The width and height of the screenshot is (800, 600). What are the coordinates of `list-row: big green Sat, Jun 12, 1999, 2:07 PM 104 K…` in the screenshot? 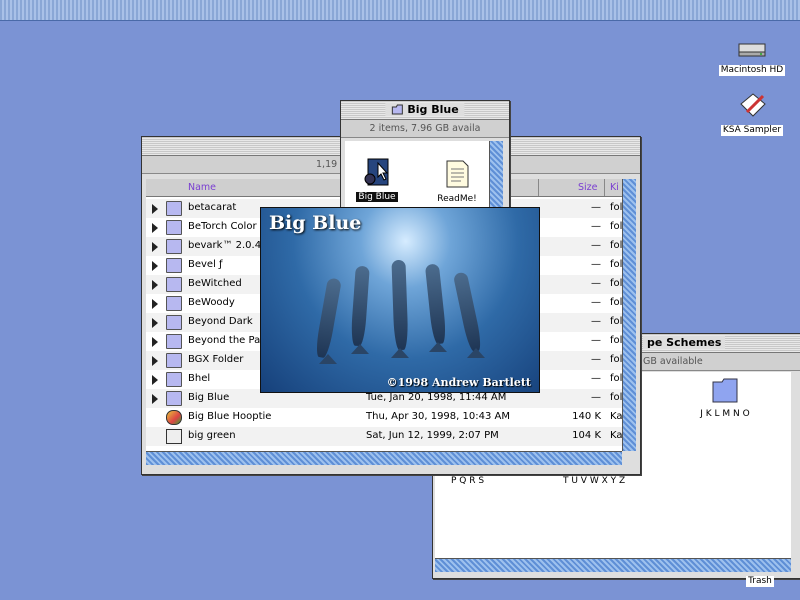 It's located at (388, 436).